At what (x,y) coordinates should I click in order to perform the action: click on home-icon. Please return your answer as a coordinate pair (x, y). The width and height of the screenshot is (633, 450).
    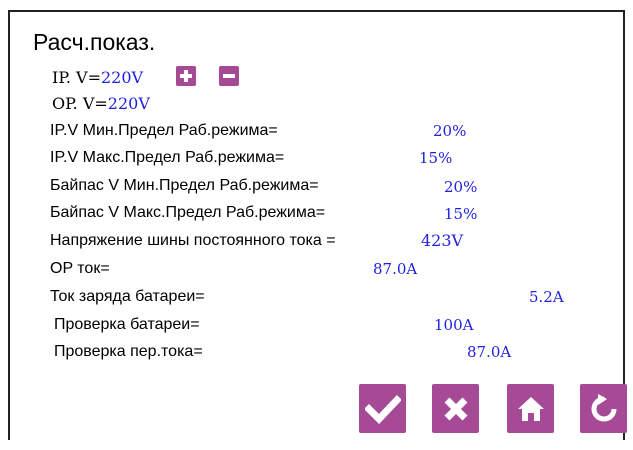
    Looking at the image, I should click on (530, 408).